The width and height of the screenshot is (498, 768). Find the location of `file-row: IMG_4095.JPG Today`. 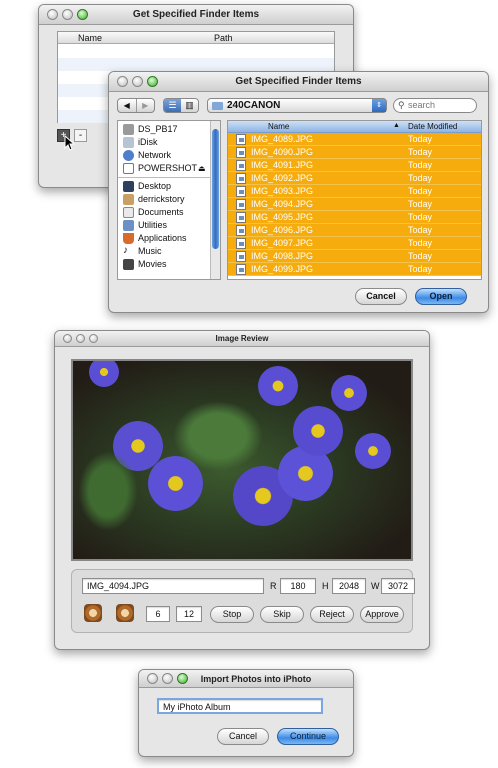

file-row: IMG_4095.JPG Today is located at coordinates (354, 217).